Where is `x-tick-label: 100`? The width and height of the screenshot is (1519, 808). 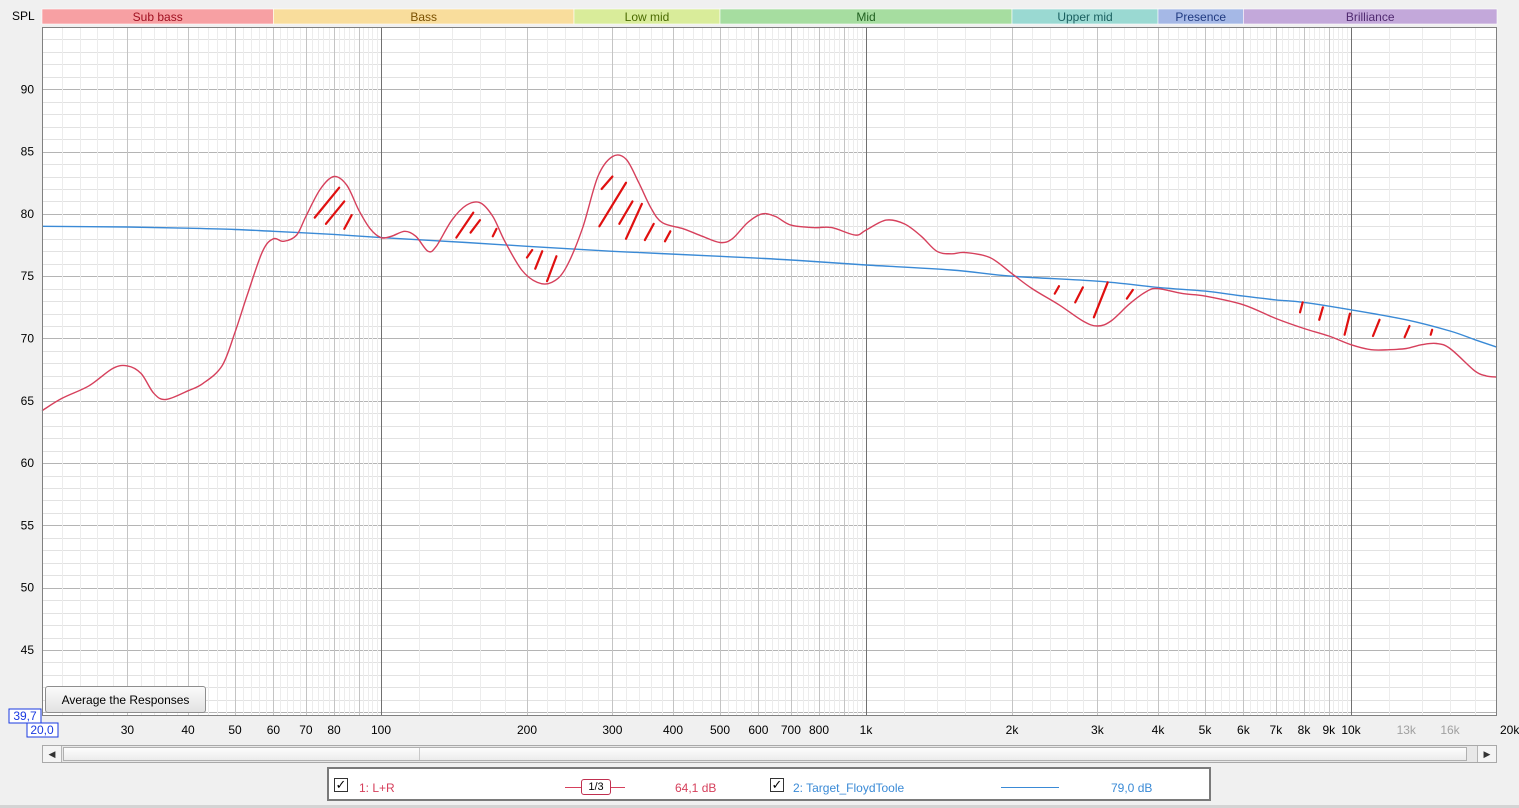
x-tick-label: 100 is located at coordinates (381, 730).